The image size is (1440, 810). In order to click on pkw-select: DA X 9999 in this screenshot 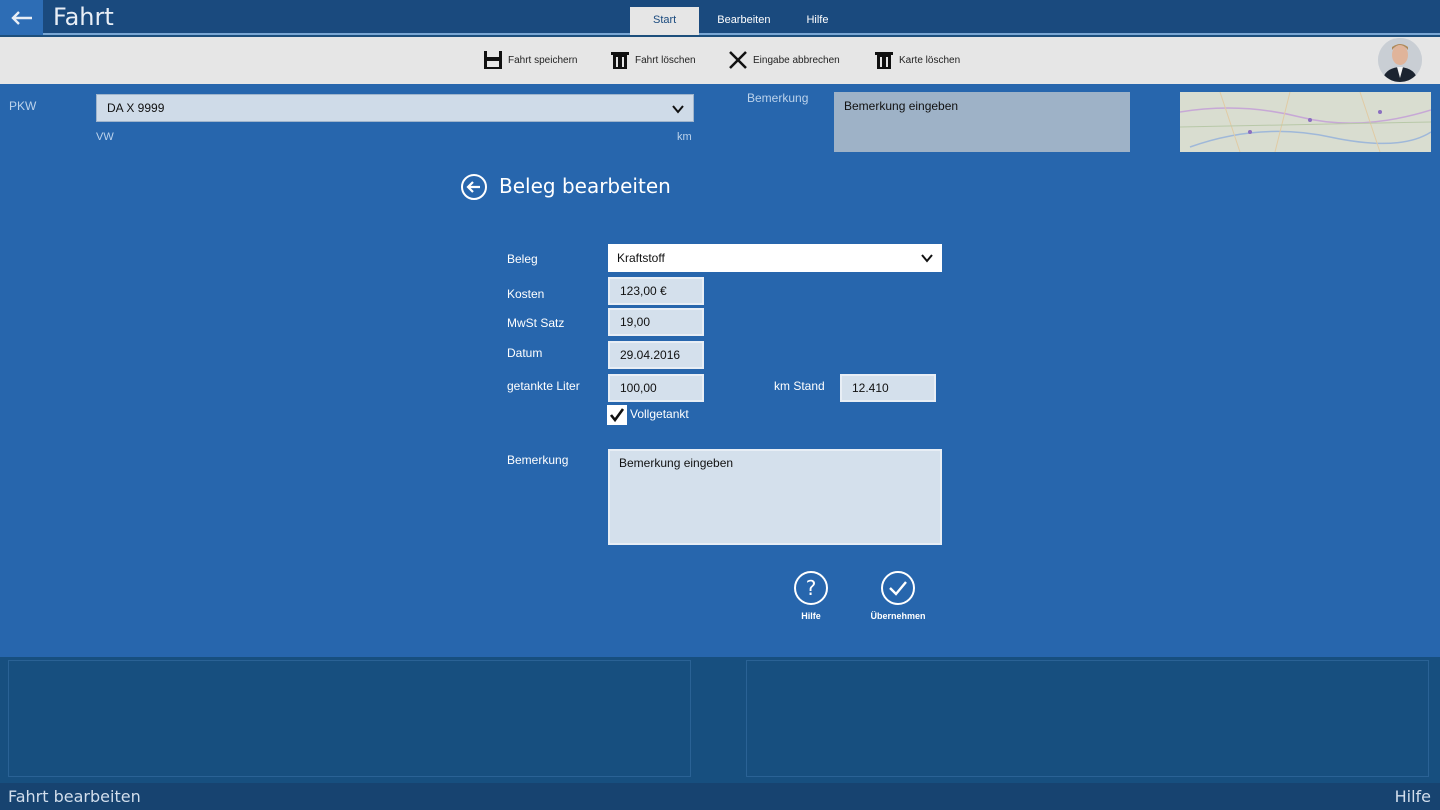, I will do `click(395, 108)`.